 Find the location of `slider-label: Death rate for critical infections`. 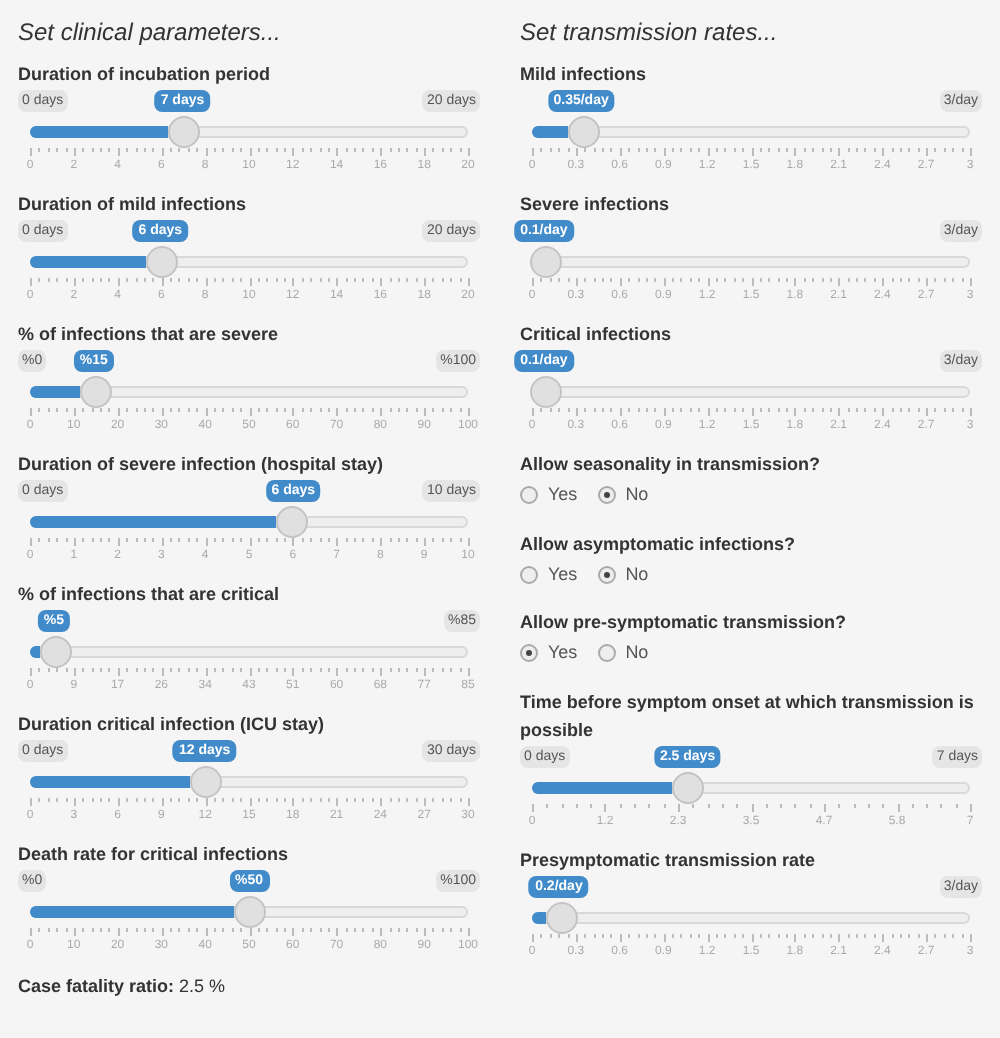

slider-label: Death rate for critical infections is located at coordinates (154, 855).